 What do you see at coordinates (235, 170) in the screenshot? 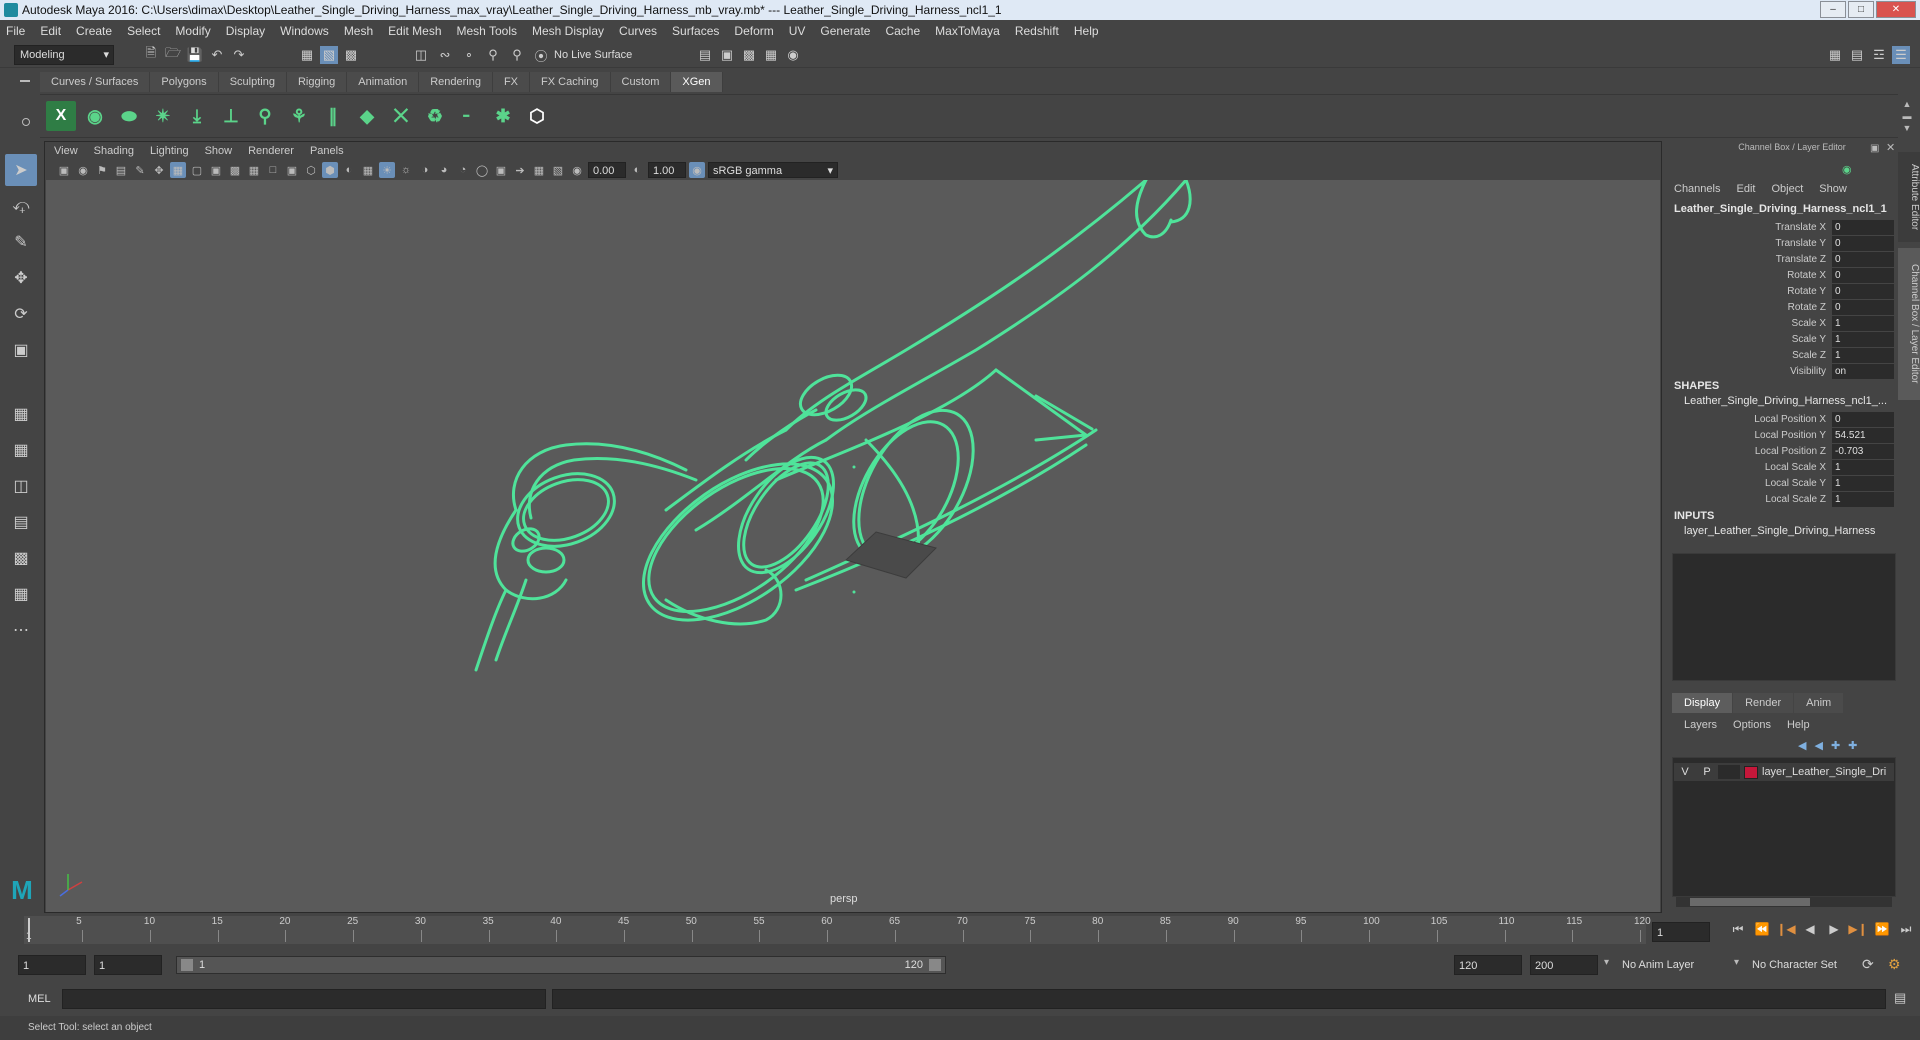
I see `gate-mask-icon: ▩` at bounding box center [235, 170].